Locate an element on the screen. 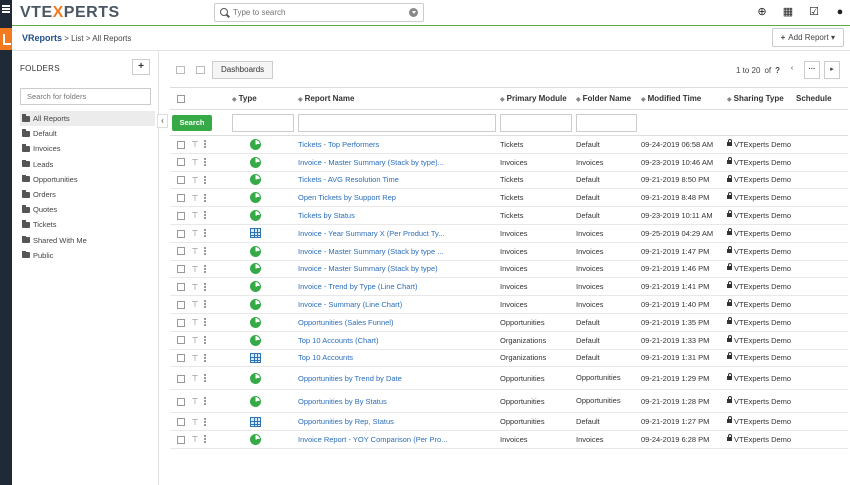  dashboards-button: Dashboards is located at coordinates (243, 70).